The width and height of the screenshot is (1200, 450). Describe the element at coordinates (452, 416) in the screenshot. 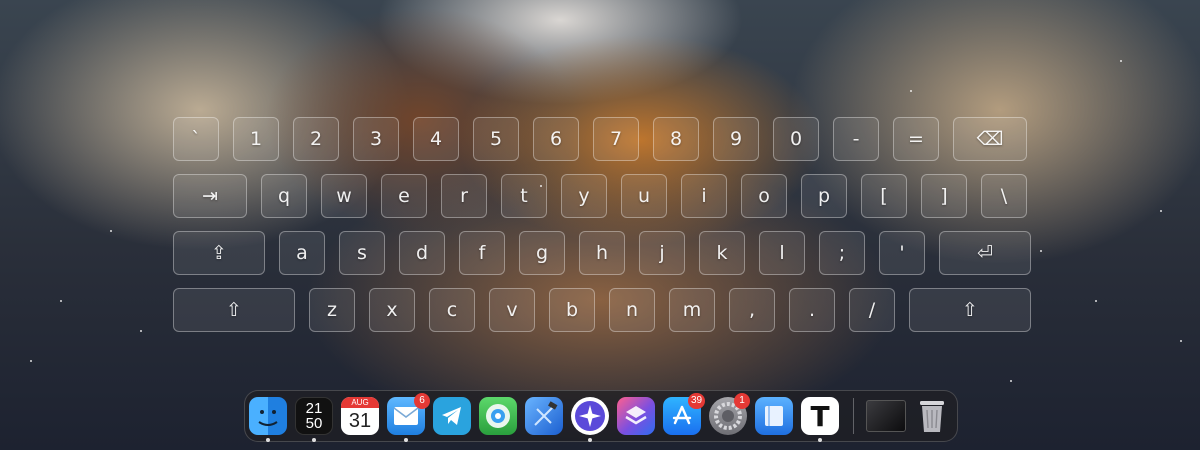

I see `telegram-icon` at that location.